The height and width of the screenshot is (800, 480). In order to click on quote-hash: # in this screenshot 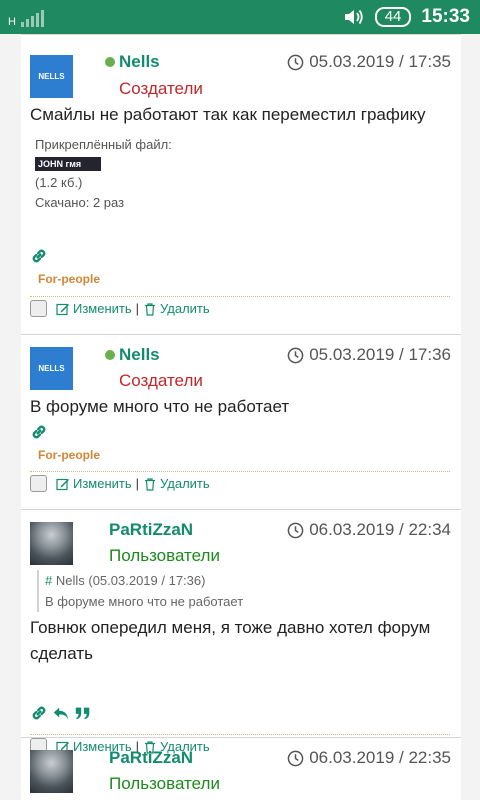, I will do `click(48, 580)`.